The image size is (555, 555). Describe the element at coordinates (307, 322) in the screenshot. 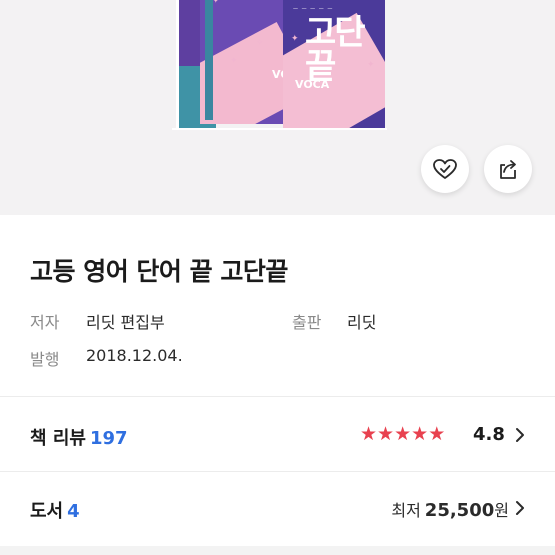

I see `publisher-label: 출판` at that location.